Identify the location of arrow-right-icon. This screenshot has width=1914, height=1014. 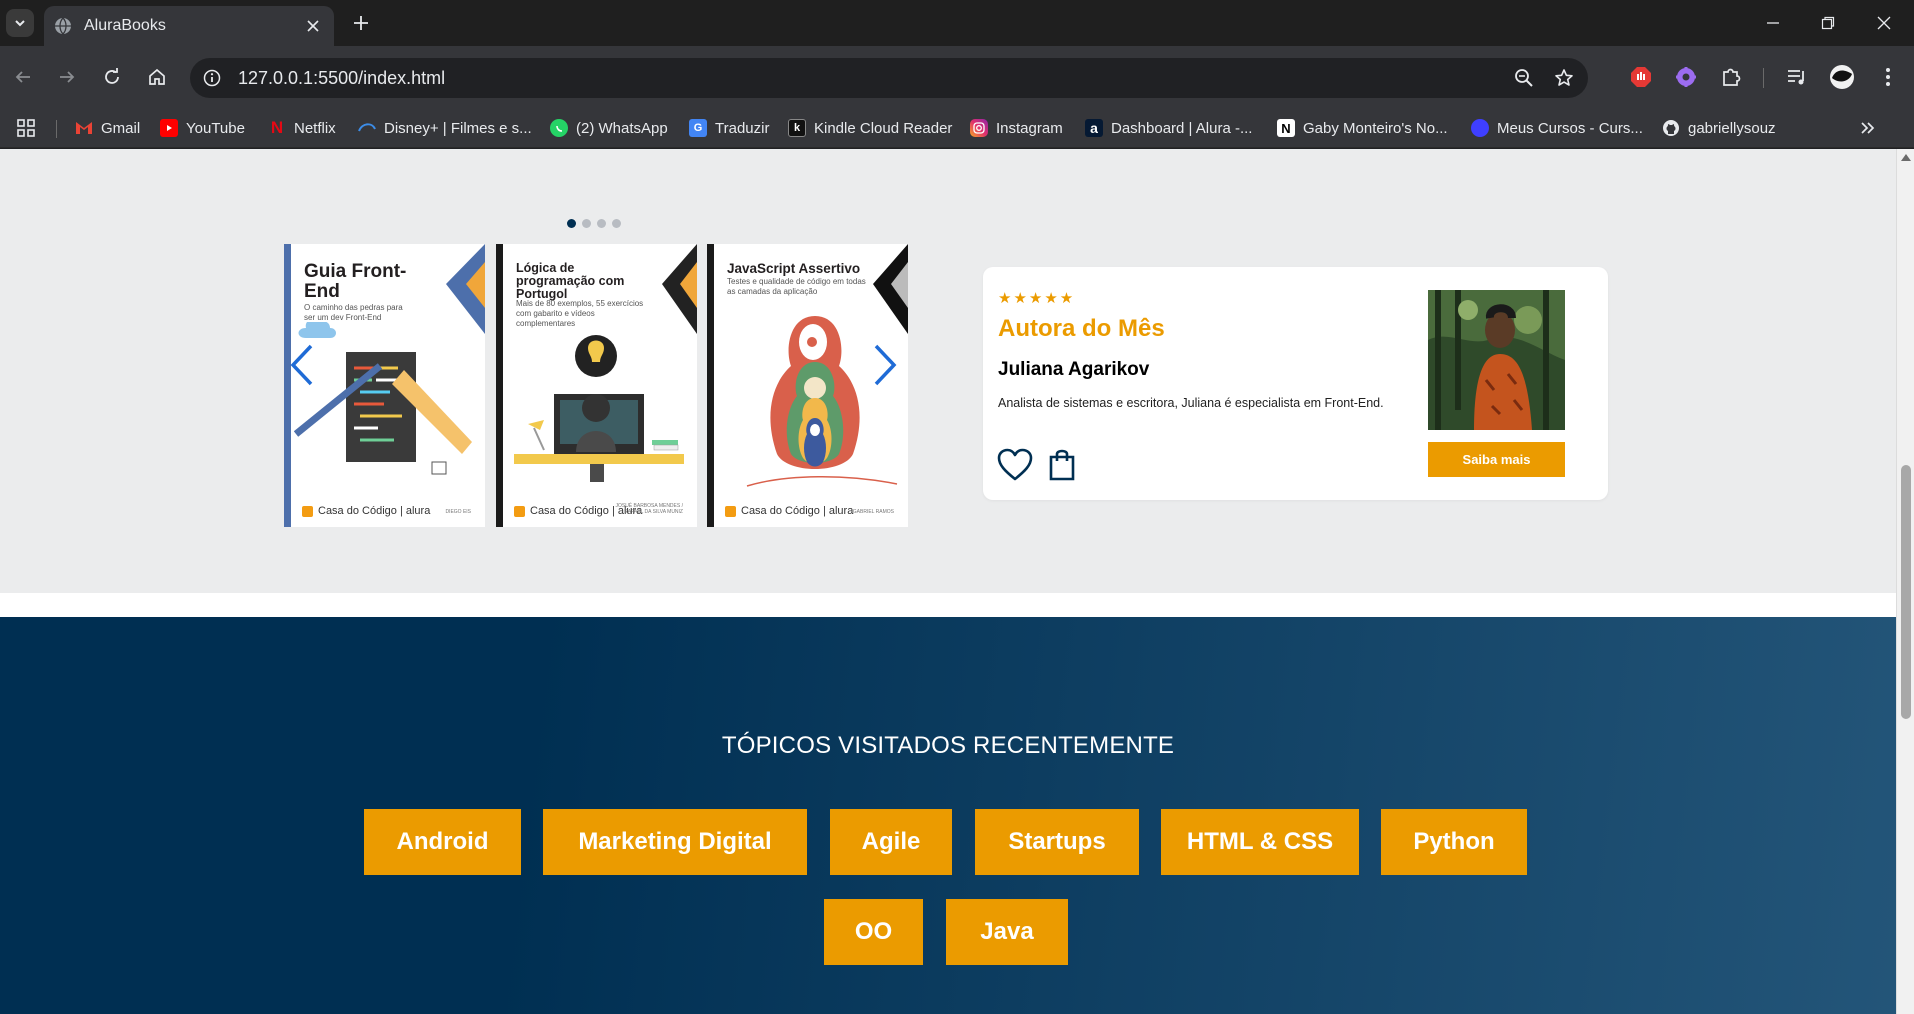
(67, 77).